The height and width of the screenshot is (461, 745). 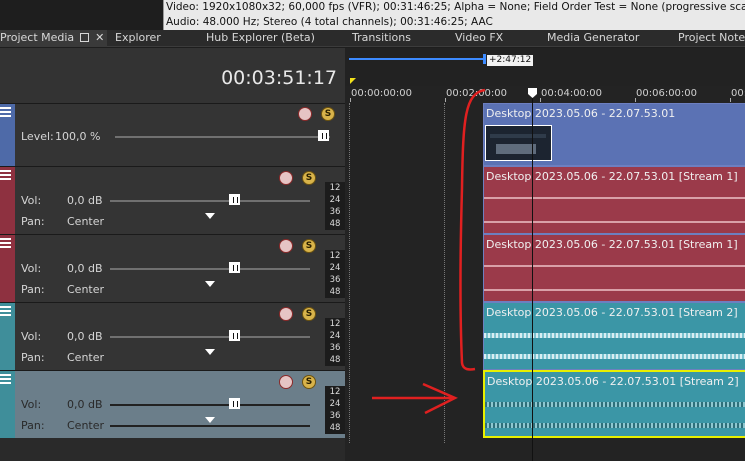 What do you see at coordinates (479, 38) in the screenshot?
I see `tab-video-fx: Video FX` at bounding box center [479, 38].